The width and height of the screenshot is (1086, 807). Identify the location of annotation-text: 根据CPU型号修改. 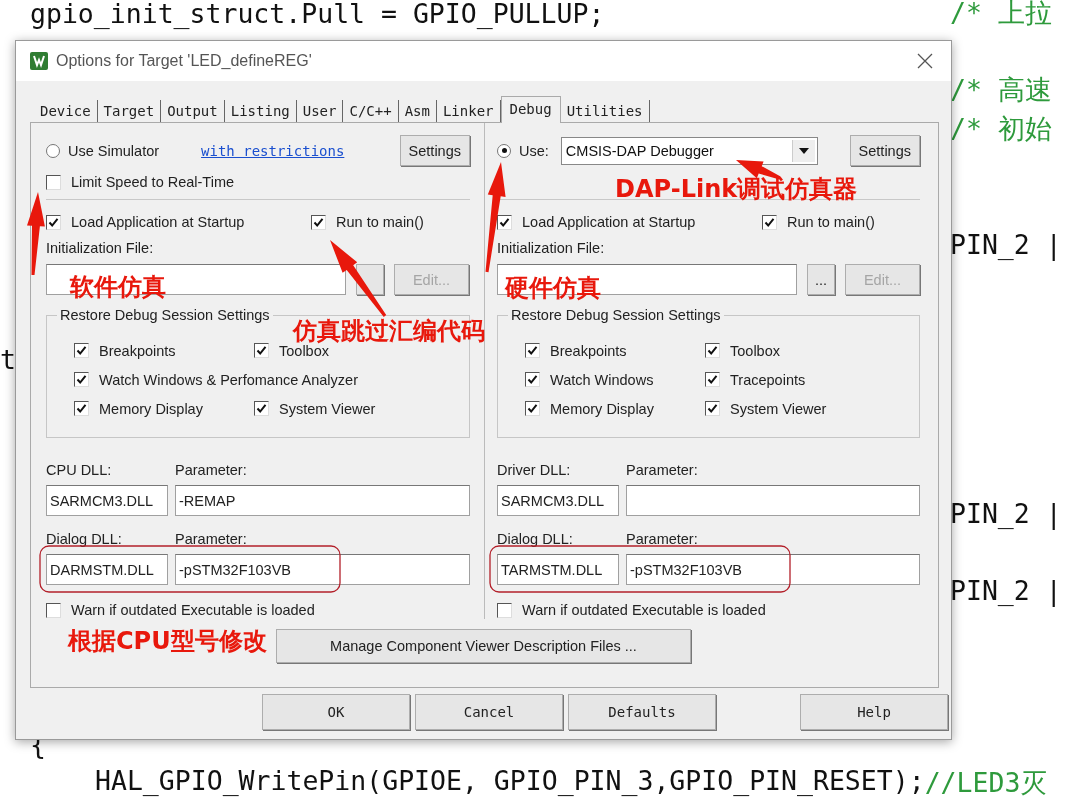
(167, 641).